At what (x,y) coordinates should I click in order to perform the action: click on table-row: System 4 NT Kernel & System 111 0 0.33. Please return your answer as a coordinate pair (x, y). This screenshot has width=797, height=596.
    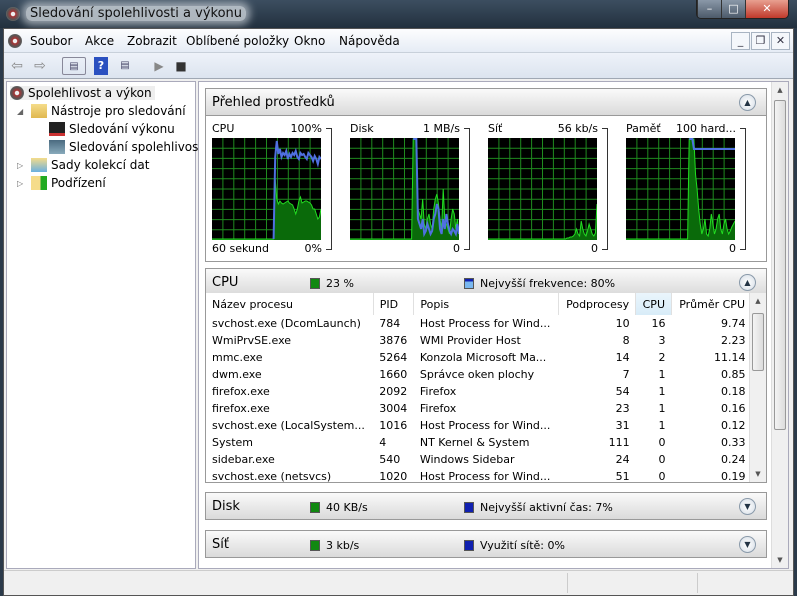
    Looking at the image, I should click on (479, 442).